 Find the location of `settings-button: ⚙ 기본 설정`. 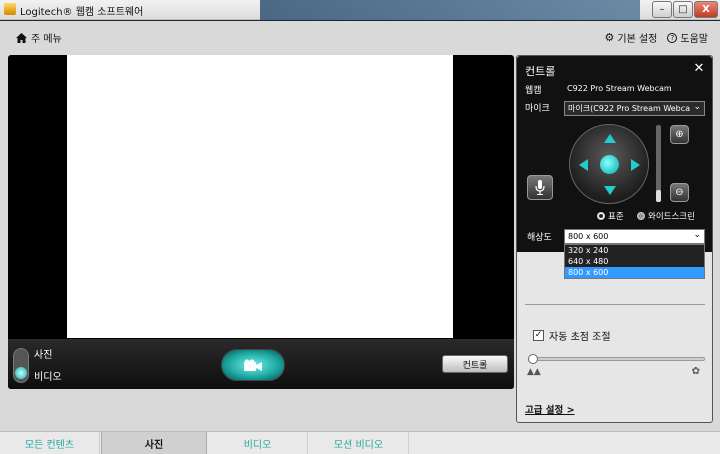

settings-button: ⚙ 기본 설정 is located at coordinates (631, 37).